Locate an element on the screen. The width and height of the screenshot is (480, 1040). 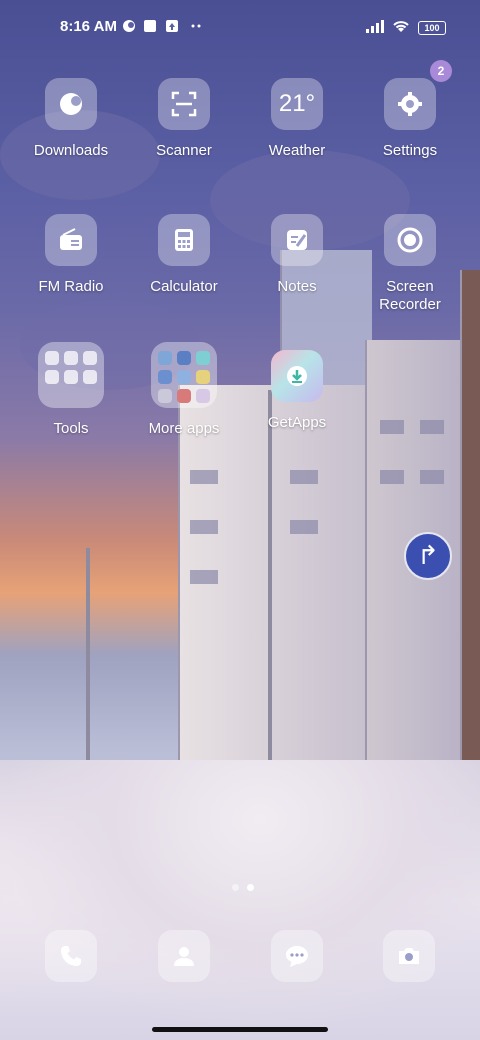
app-downloads: Downloads is located at coordinates (71, 119).